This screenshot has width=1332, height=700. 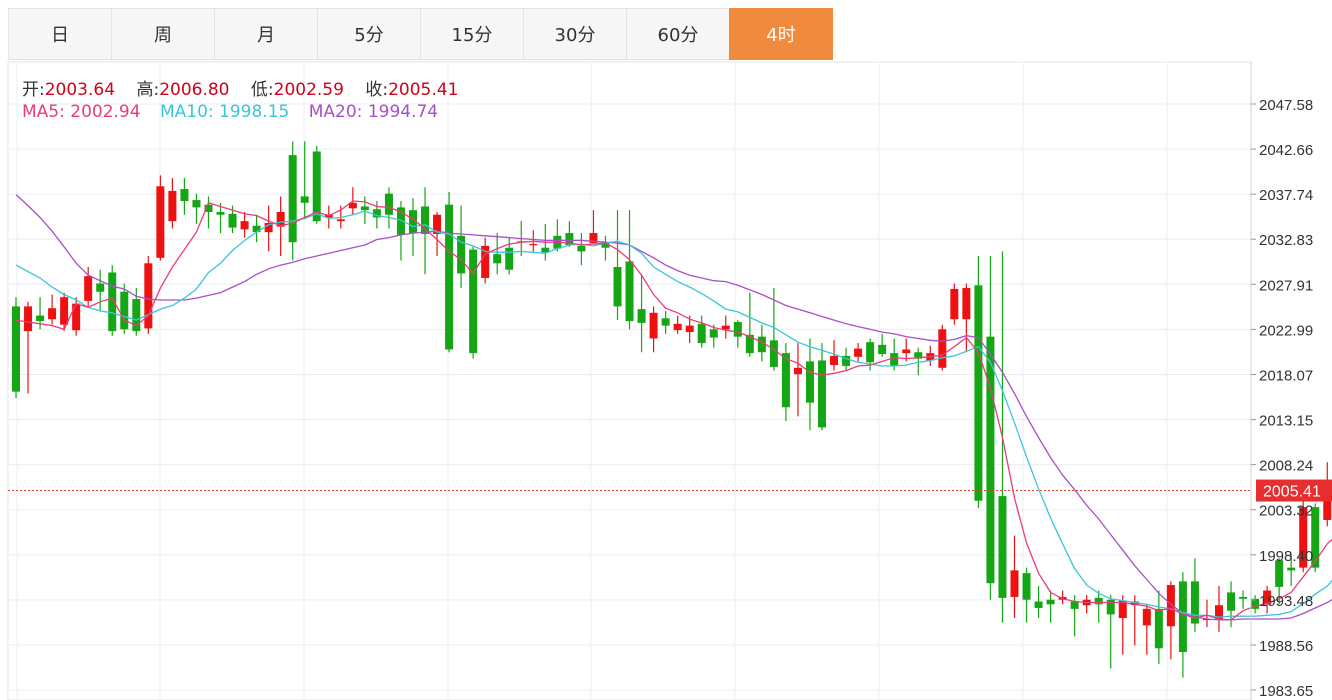 What do you see at coordinates (1286, 556) in the screenshot?
I see `axis-tick-label: 1998.40` at bounding box center [1286, 556].